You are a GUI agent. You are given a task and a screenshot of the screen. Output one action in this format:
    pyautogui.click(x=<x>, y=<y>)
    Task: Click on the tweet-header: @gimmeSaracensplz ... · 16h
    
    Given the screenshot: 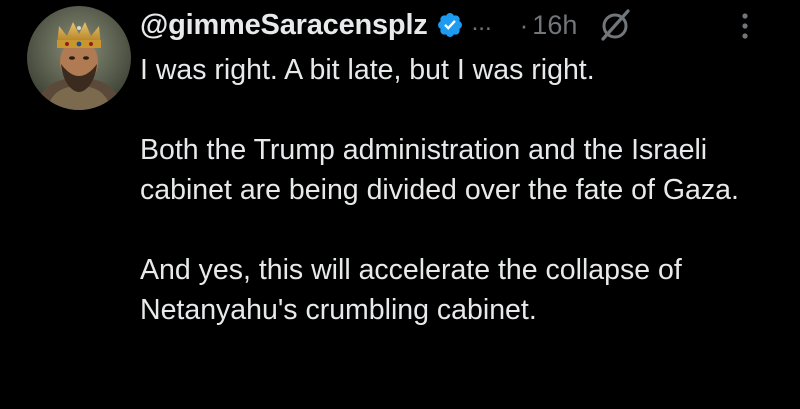 What is the action you would take?
    pyautogui.click(x=387, y=25)
    